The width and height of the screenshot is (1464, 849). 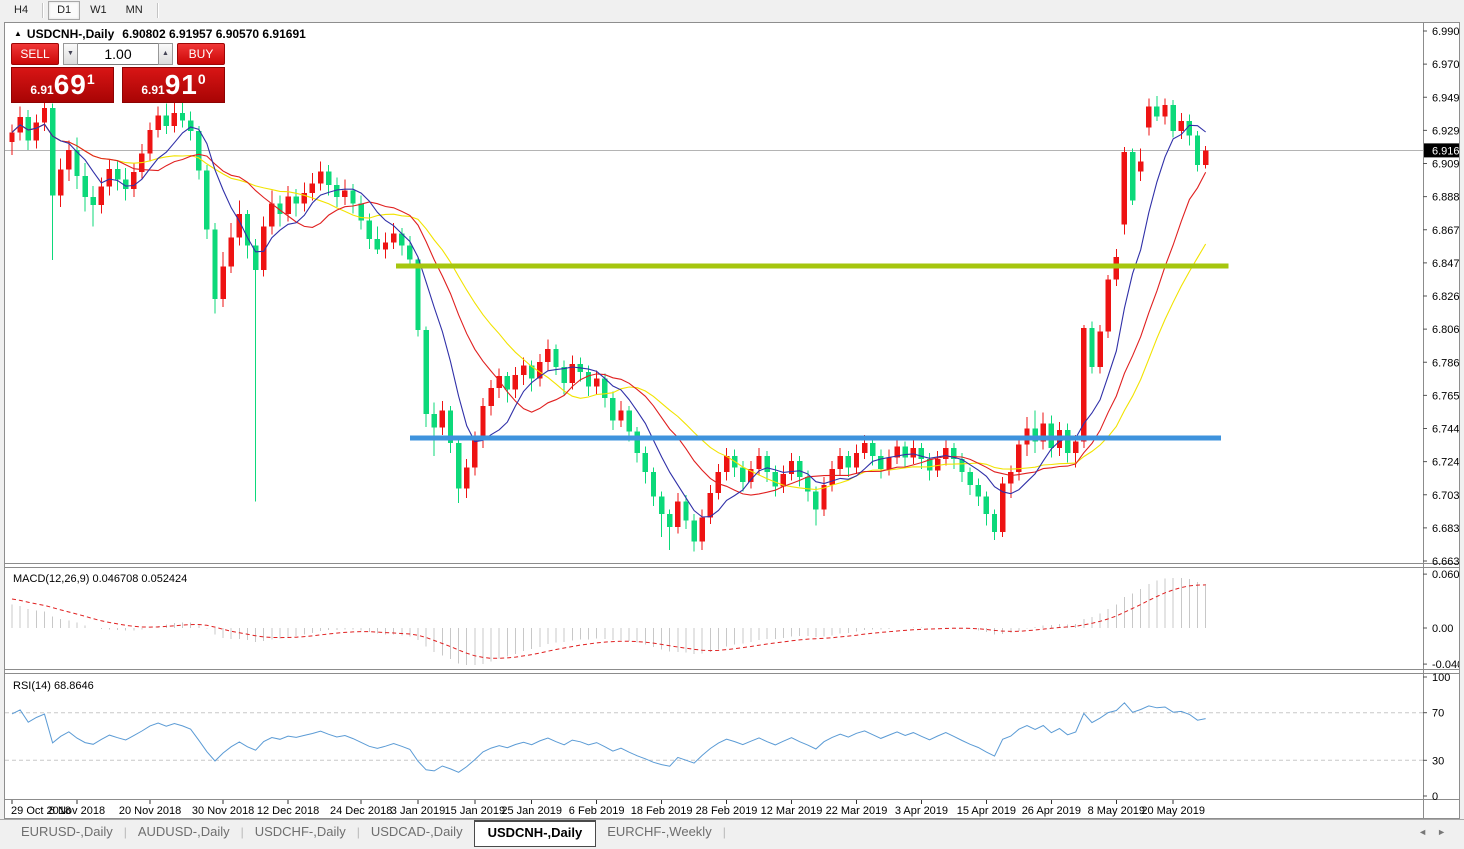 What do you see at coordinates (597, 811) in the screenshot?
I see `date-label: 6 Feb 2019` at bounding box center [597, 811].